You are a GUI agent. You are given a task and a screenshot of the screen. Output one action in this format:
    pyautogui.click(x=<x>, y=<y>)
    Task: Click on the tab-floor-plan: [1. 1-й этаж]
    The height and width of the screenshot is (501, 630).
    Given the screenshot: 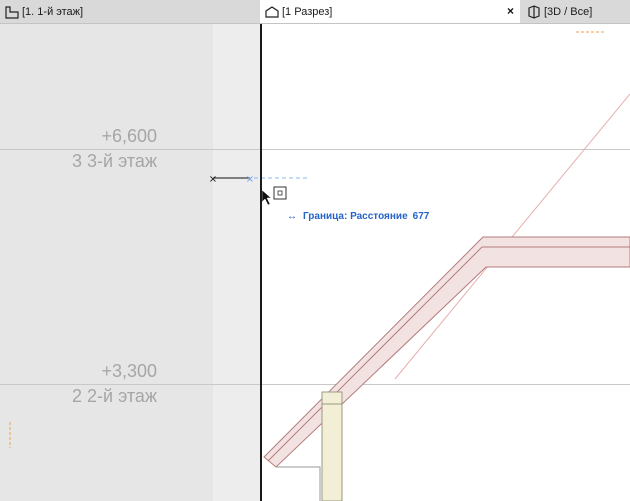 What is the action you would take?
    pyautogui.click(x=130, y=11)
    